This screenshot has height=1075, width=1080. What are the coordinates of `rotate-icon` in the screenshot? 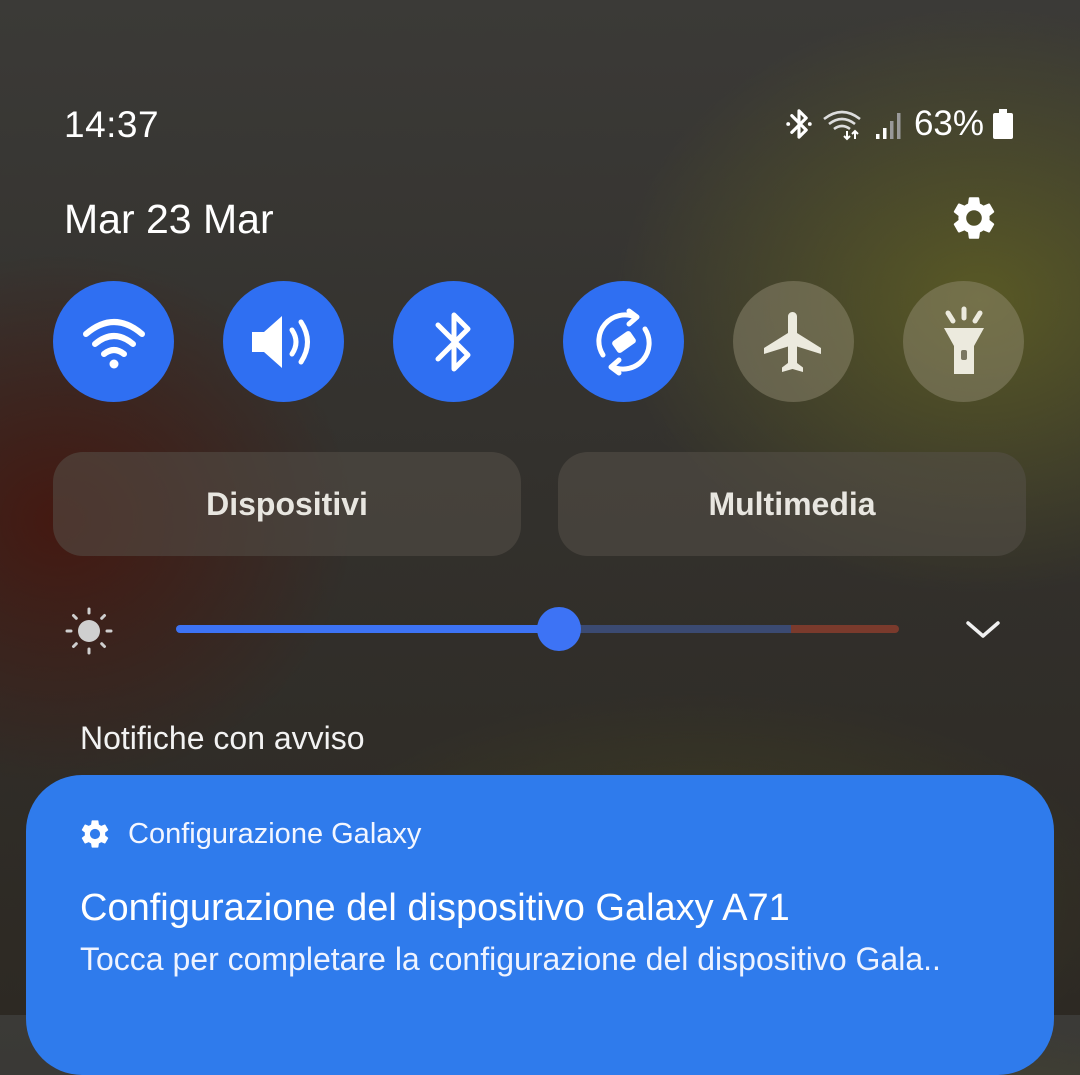 It's located at (623, 341).